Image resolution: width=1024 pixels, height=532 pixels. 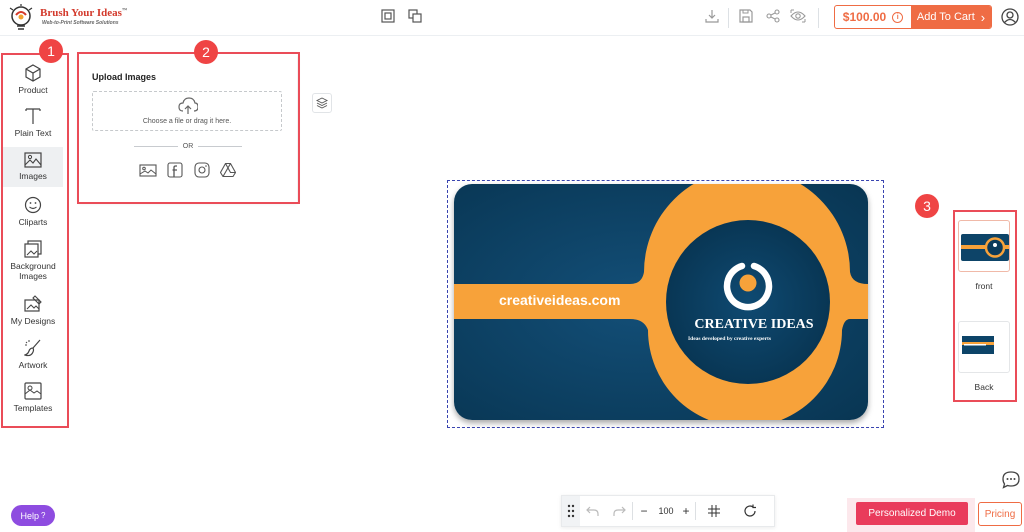 I want to click on price-value: $100.00, so click(x=864, y=17).